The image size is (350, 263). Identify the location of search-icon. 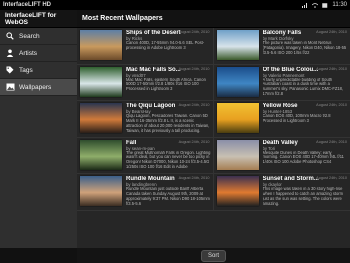
(10, 36).